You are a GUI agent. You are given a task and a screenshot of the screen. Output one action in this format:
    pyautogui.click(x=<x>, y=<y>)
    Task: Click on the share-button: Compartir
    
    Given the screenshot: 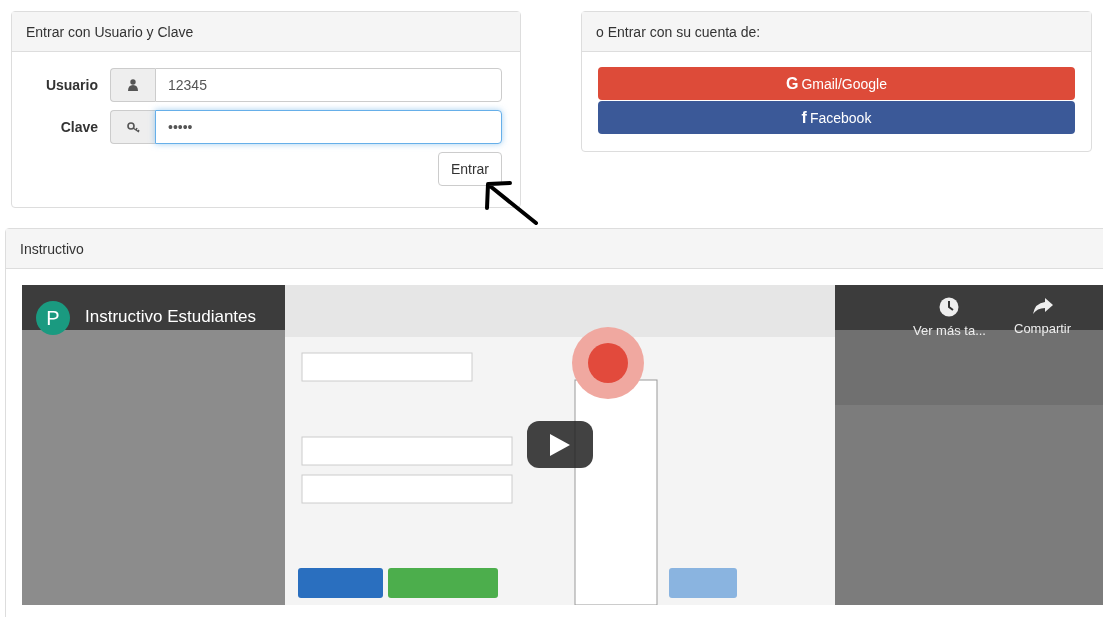 What is the action you would take?
    pyautogui.click(x=1043, y=316)
    